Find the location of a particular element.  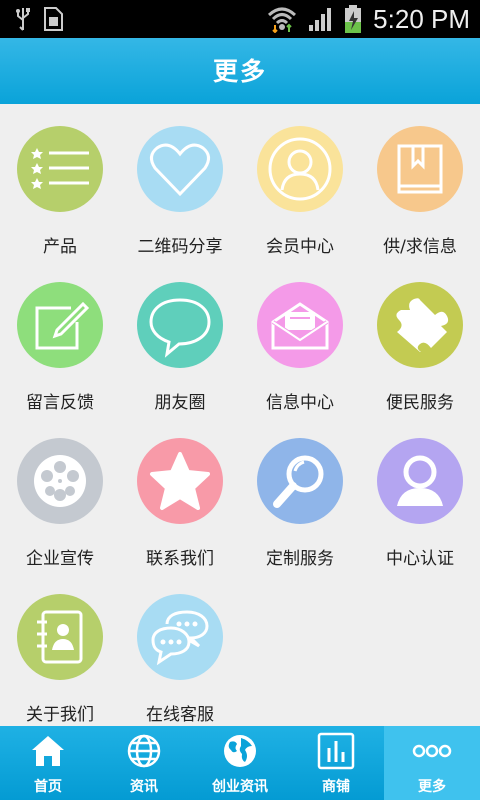

grid-item-message-center: 信息中心 is located at coordinates (300, 338).